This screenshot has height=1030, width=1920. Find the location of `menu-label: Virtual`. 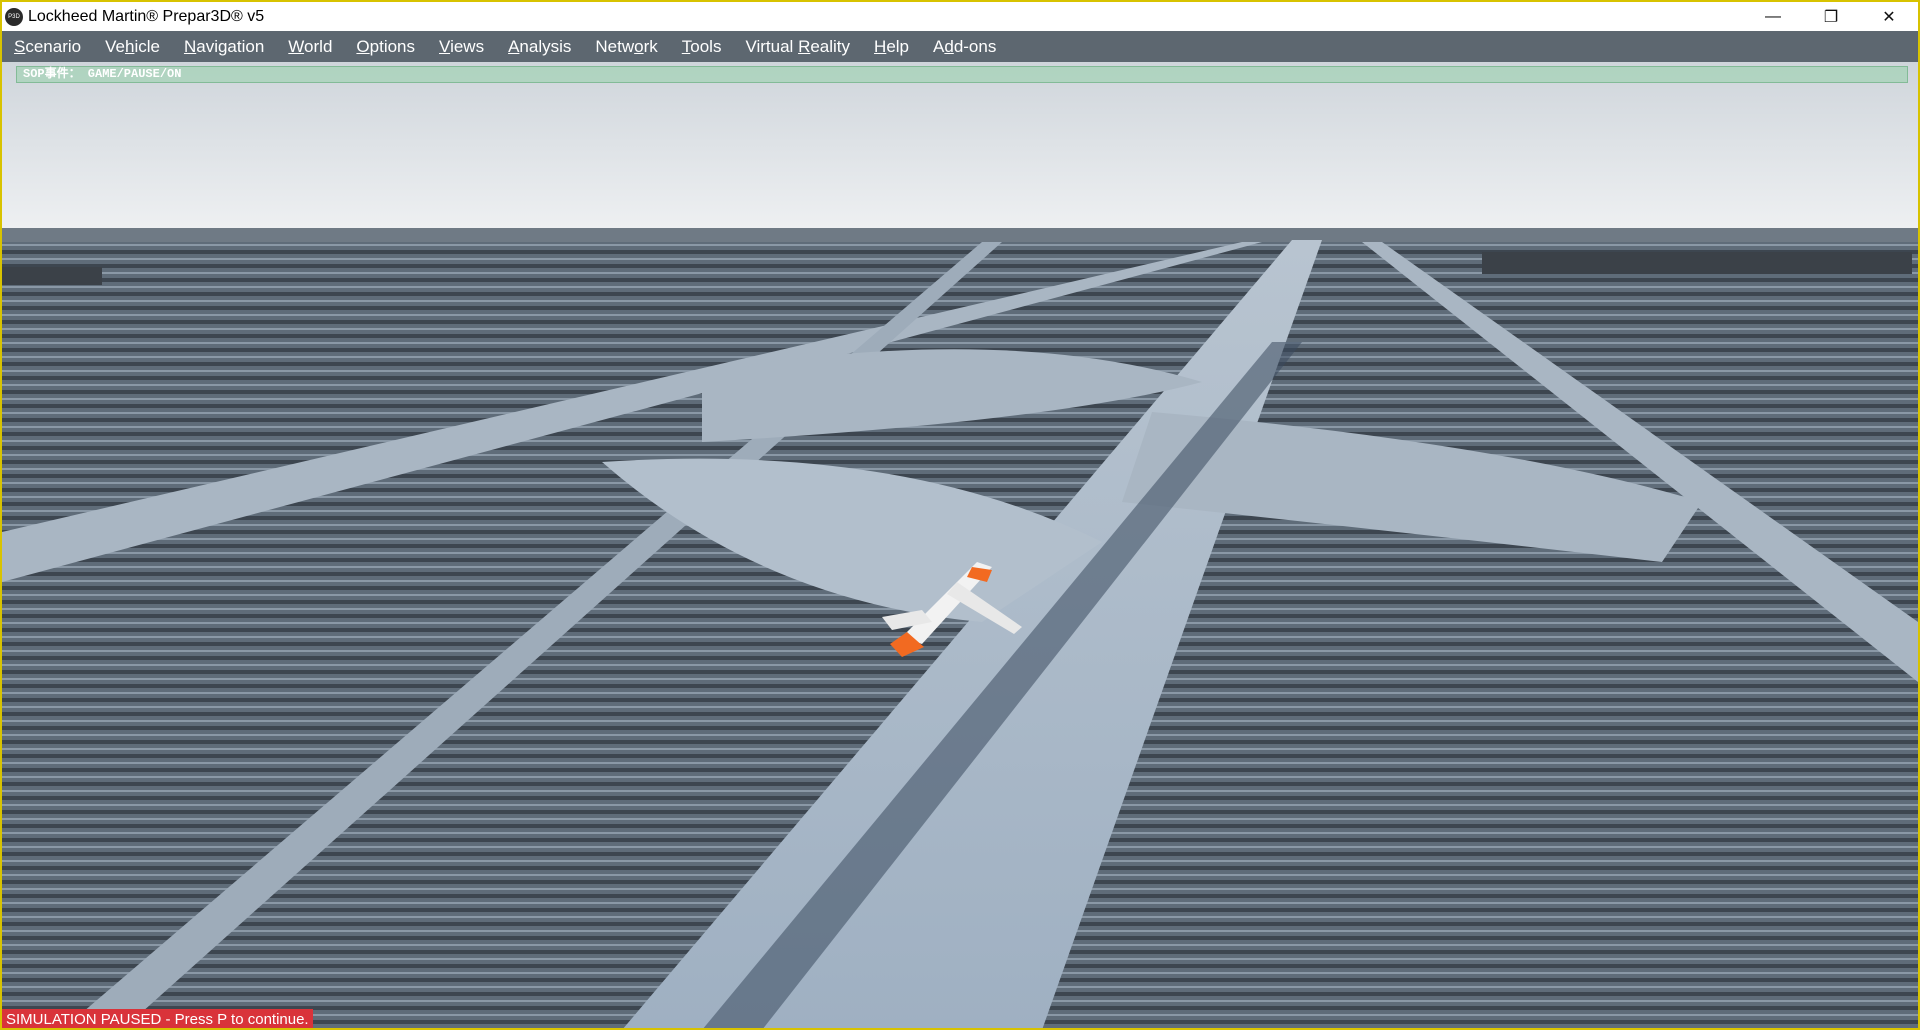

menu-label: Virtual is located at coordinates (772, 46).